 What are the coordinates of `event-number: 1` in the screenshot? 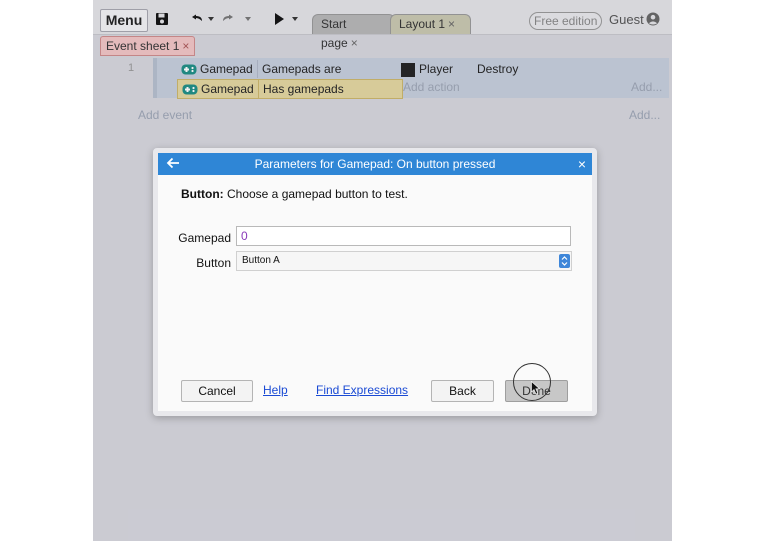 It's located at (131, 68).